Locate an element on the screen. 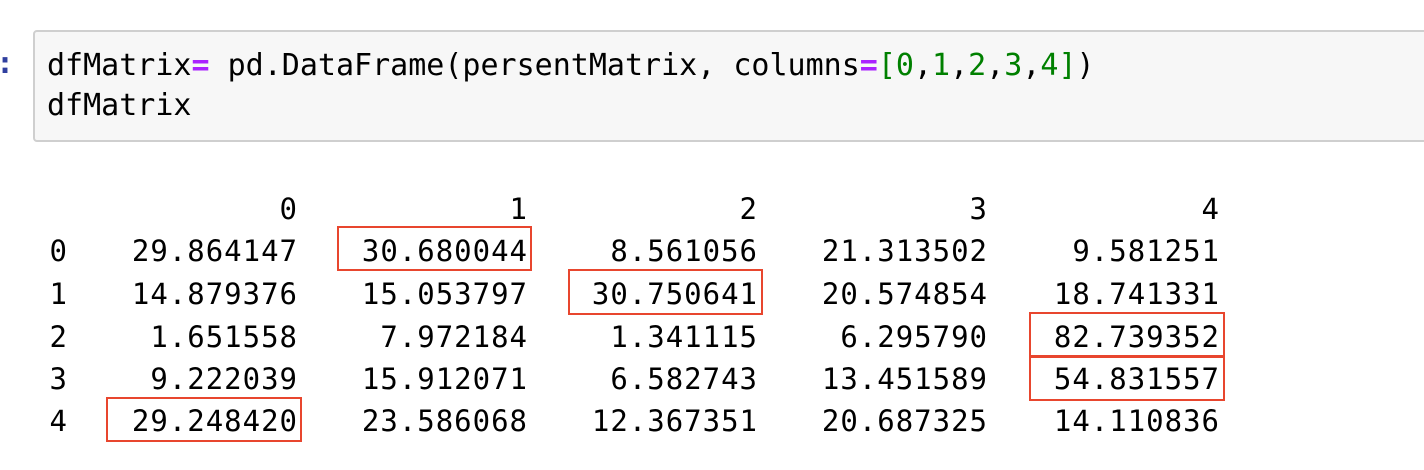 The image size is (1424, 470). table-cell: 1.341115 is located at coordinates (684, 337).